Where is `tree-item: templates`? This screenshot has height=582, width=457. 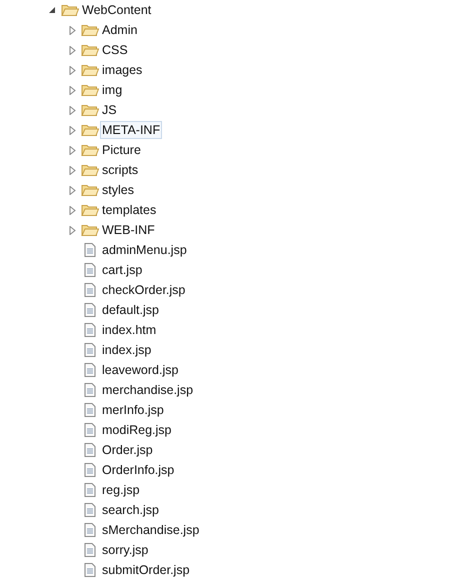 tree-item: templates is located at coordinates (129, 210).